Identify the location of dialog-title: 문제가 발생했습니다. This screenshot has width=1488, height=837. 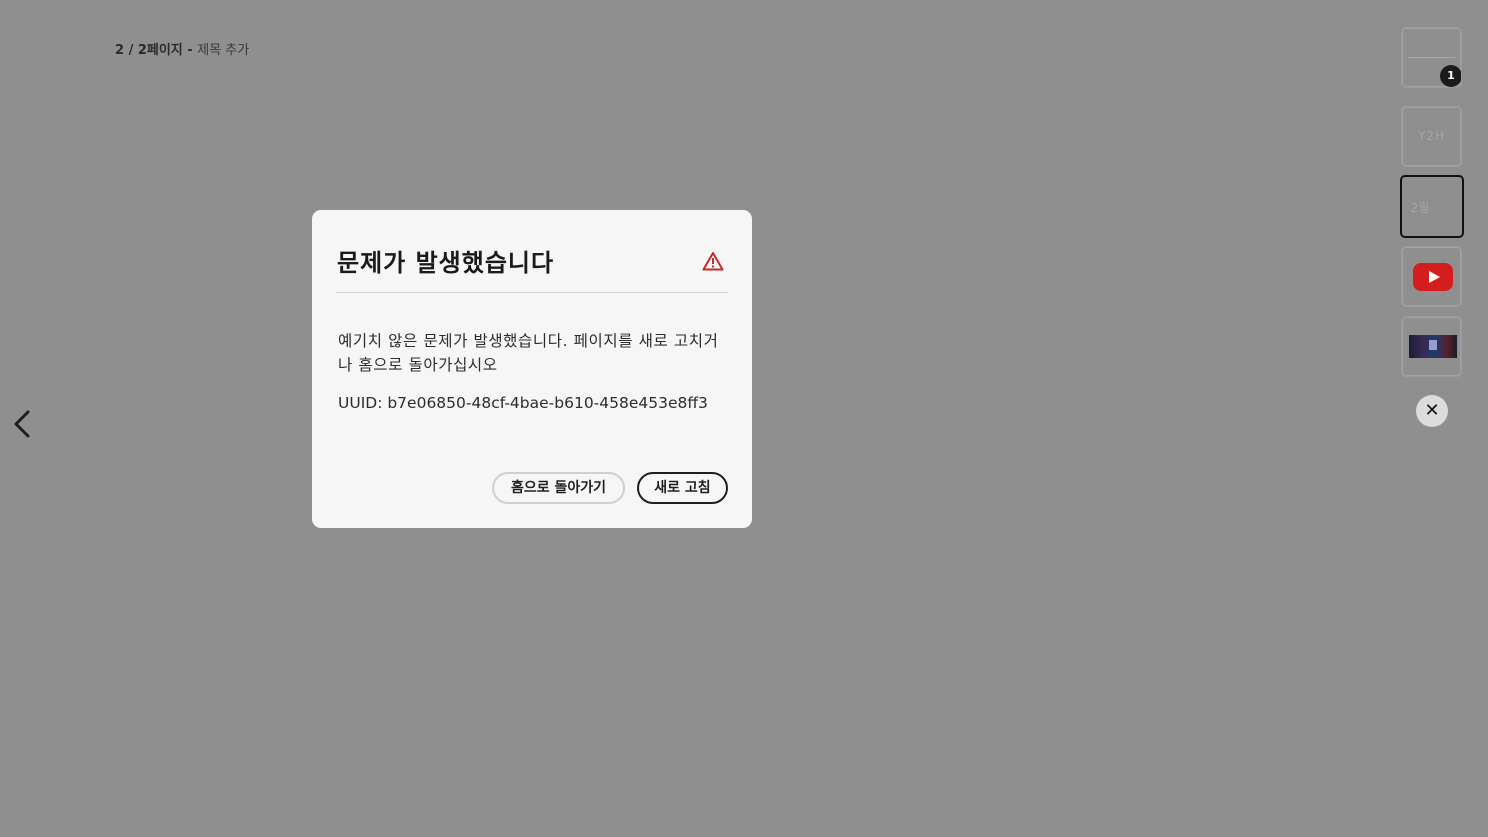
(446, 263).